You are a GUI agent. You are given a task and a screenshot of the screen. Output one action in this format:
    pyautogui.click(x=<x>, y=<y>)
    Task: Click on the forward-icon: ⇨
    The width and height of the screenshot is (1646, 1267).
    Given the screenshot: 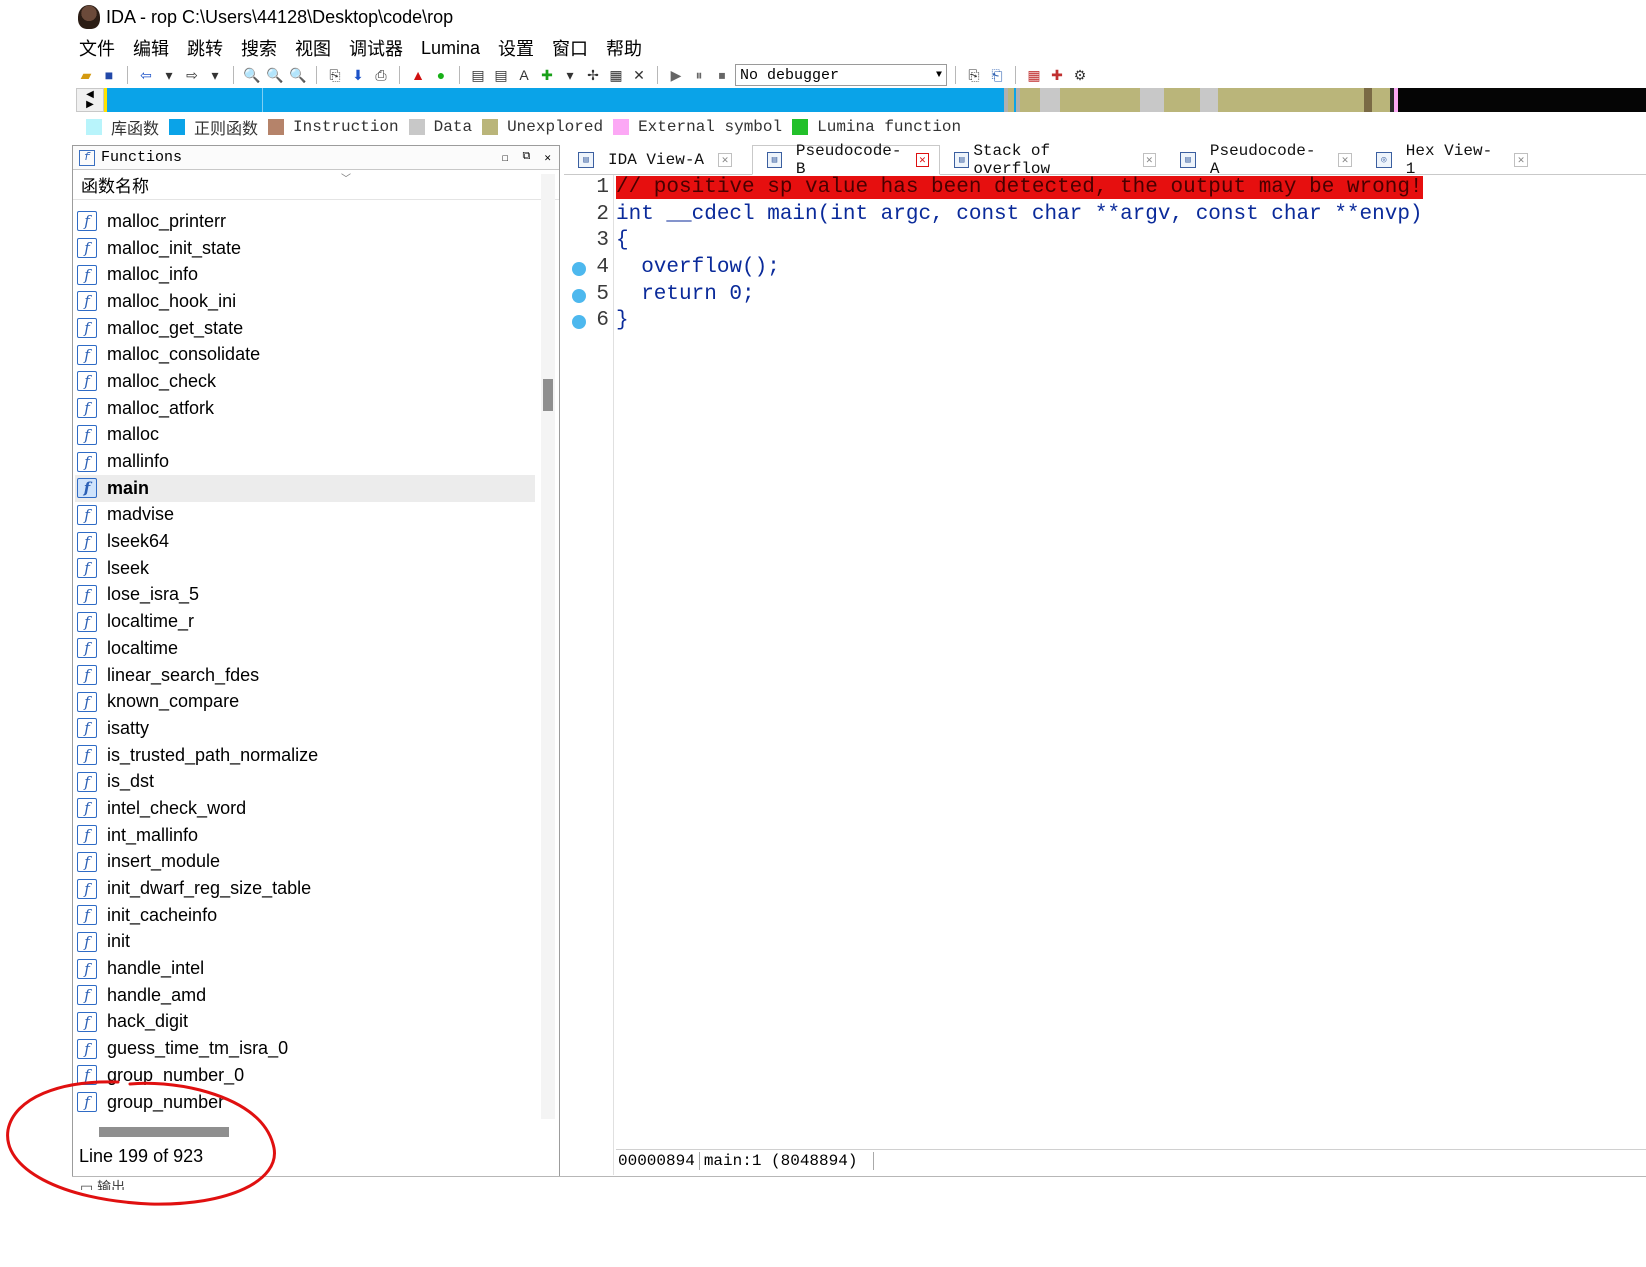 What is the action you would take?
    pyautogui.click(x=192, y=75)
    